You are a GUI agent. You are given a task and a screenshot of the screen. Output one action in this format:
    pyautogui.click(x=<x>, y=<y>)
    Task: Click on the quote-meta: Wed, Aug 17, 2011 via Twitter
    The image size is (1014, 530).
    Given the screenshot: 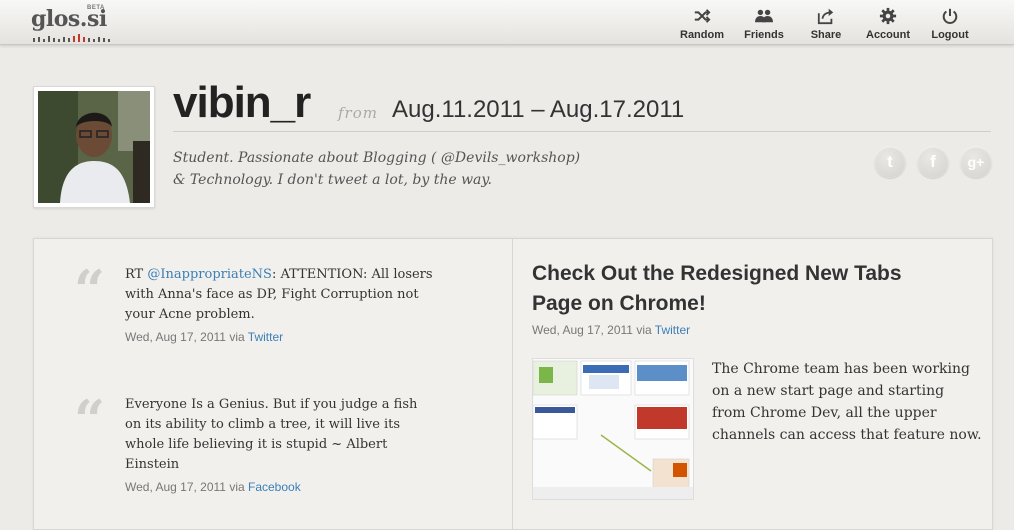 What is the action you would take?
    pyautogui.click(x=279, y=337)
    